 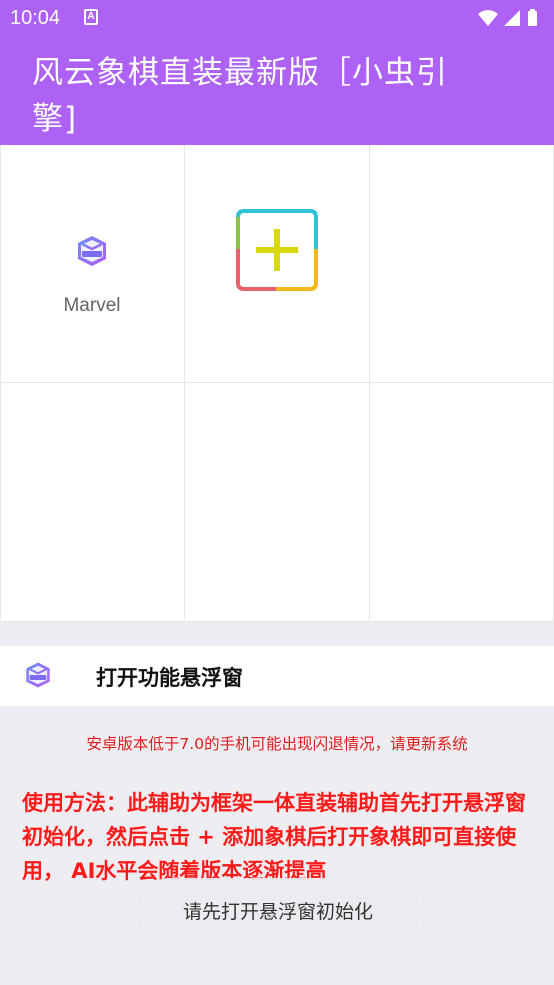 I want to click on warning-text: 安卓版本低于7.0的手机可能出现闪退情况，请更新系统, so click(x=277, y=744).